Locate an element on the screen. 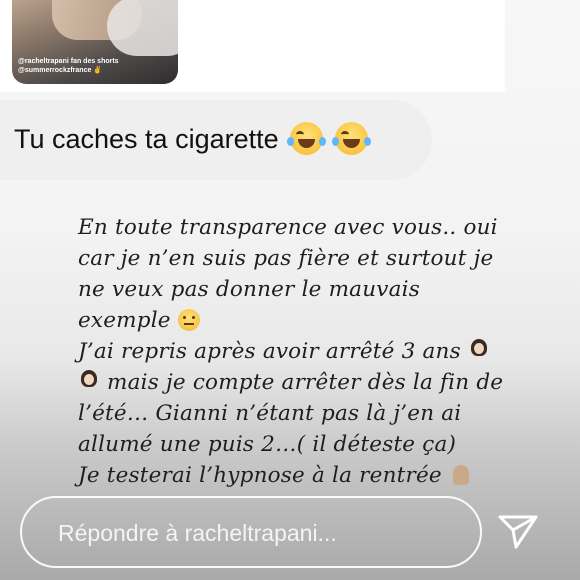  reply-message-text: Tu caches ta cigarette is located at coordinates (146, 139).